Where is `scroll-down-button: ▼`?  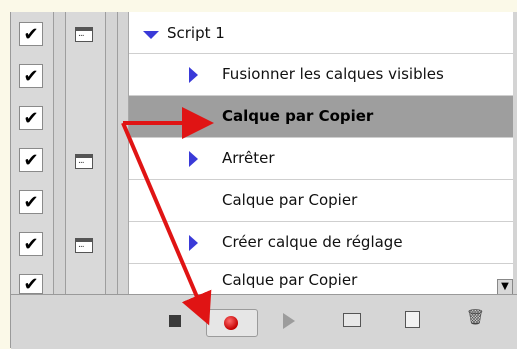
scroll-down-button: ▼ is located at coordinates (505, 287).